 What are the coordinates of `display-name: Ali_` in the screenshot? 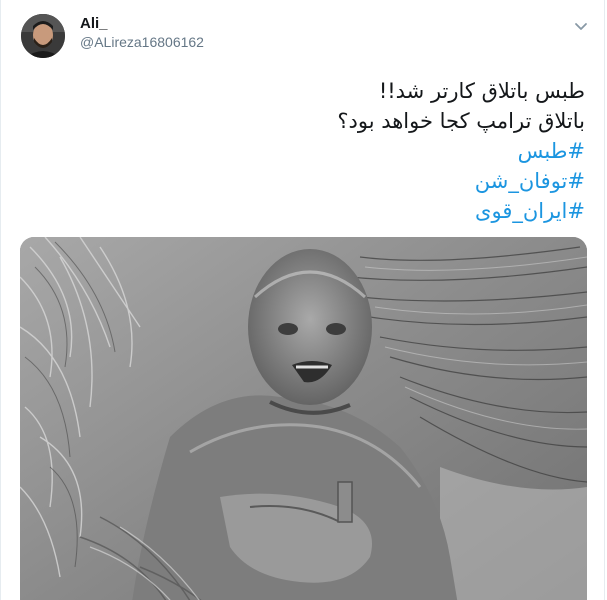 It's located at (142, 23).